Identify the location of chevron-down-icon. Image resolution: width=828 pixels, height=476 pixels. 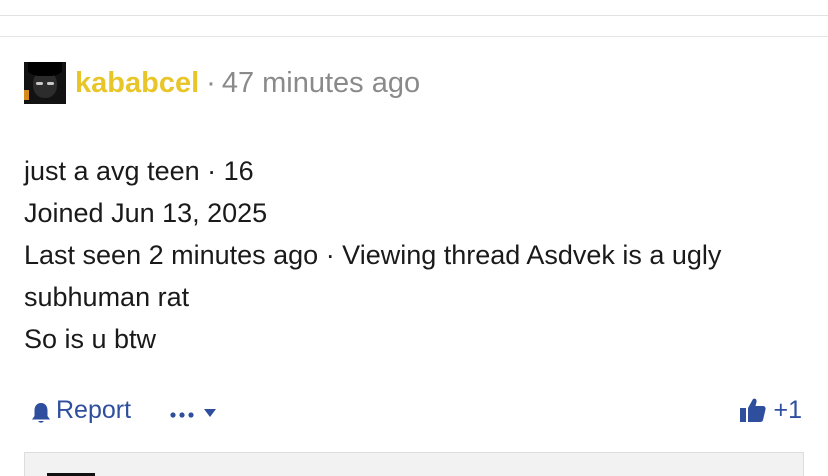
(210, 411).